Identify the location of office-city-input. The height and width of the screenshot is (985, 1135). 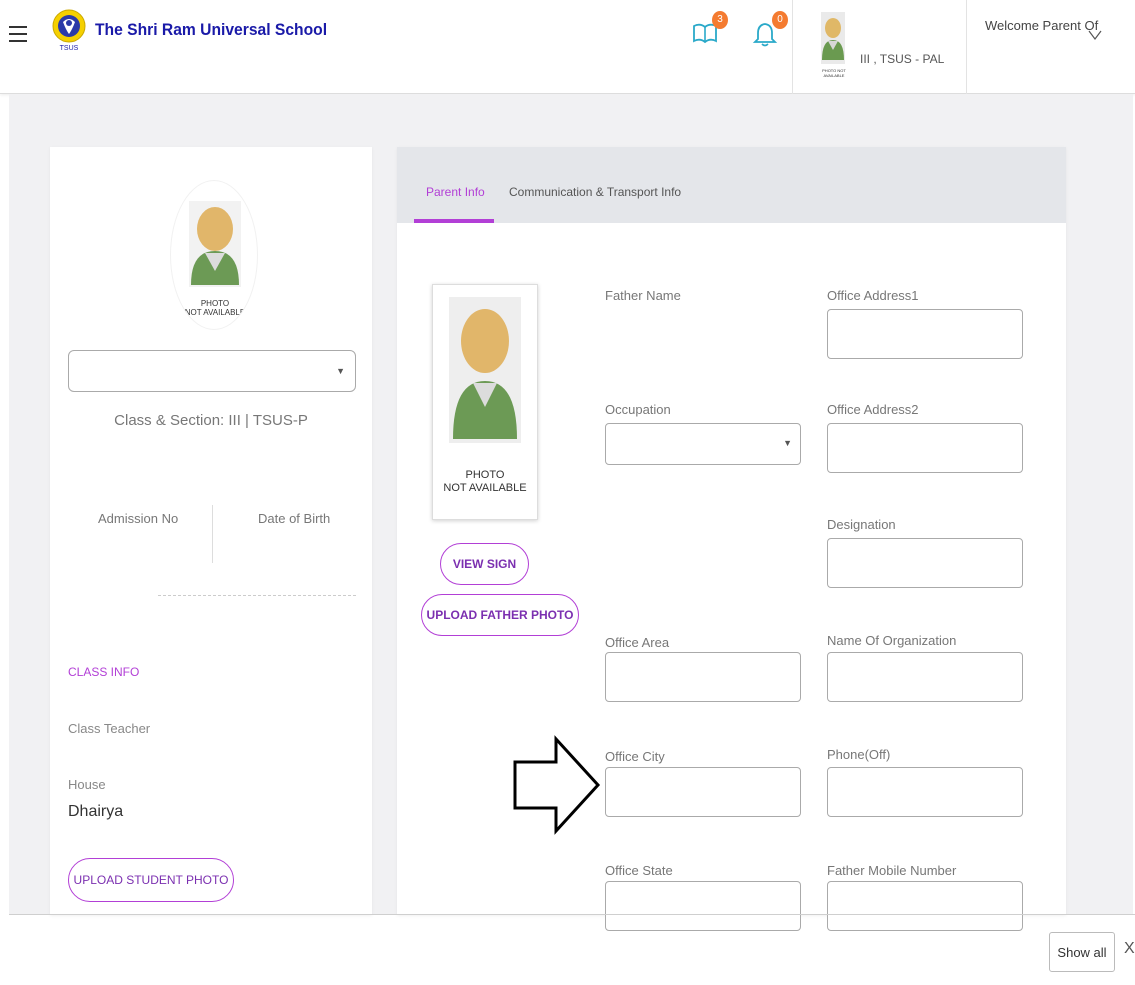
(703, 792).